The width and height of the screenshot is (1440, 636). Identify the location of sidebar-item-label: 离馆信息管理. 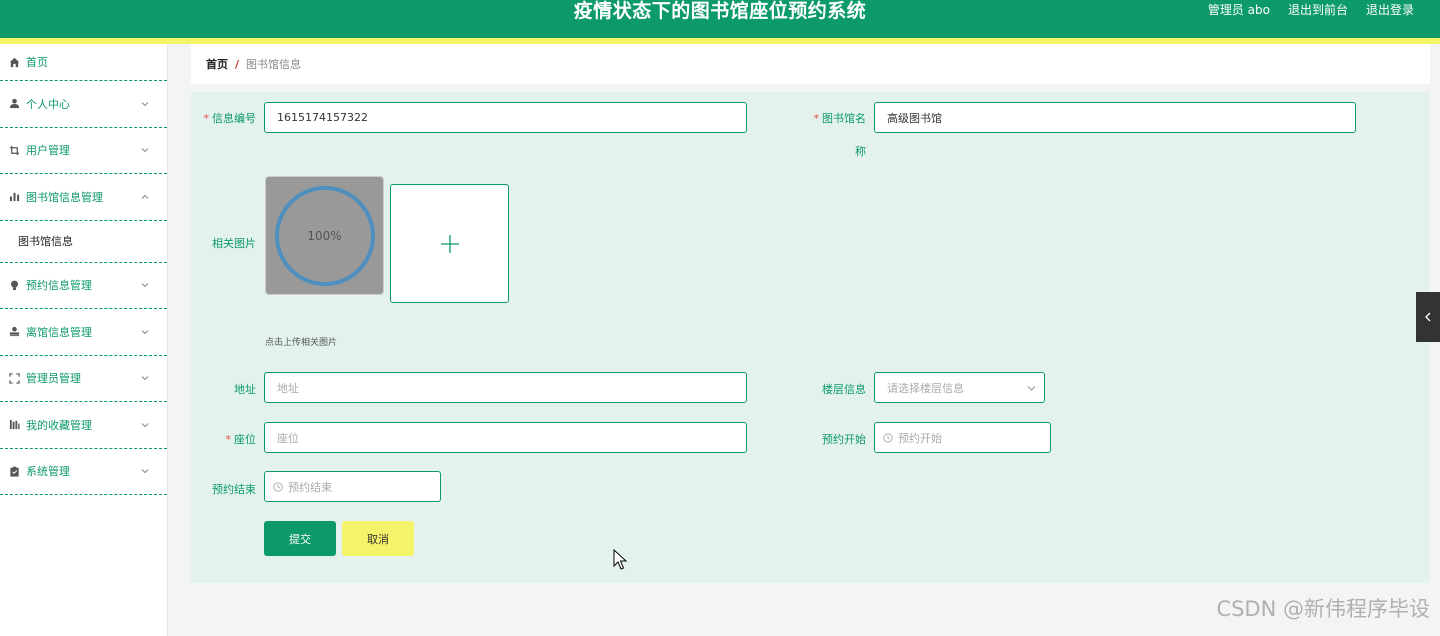
(59, 332).